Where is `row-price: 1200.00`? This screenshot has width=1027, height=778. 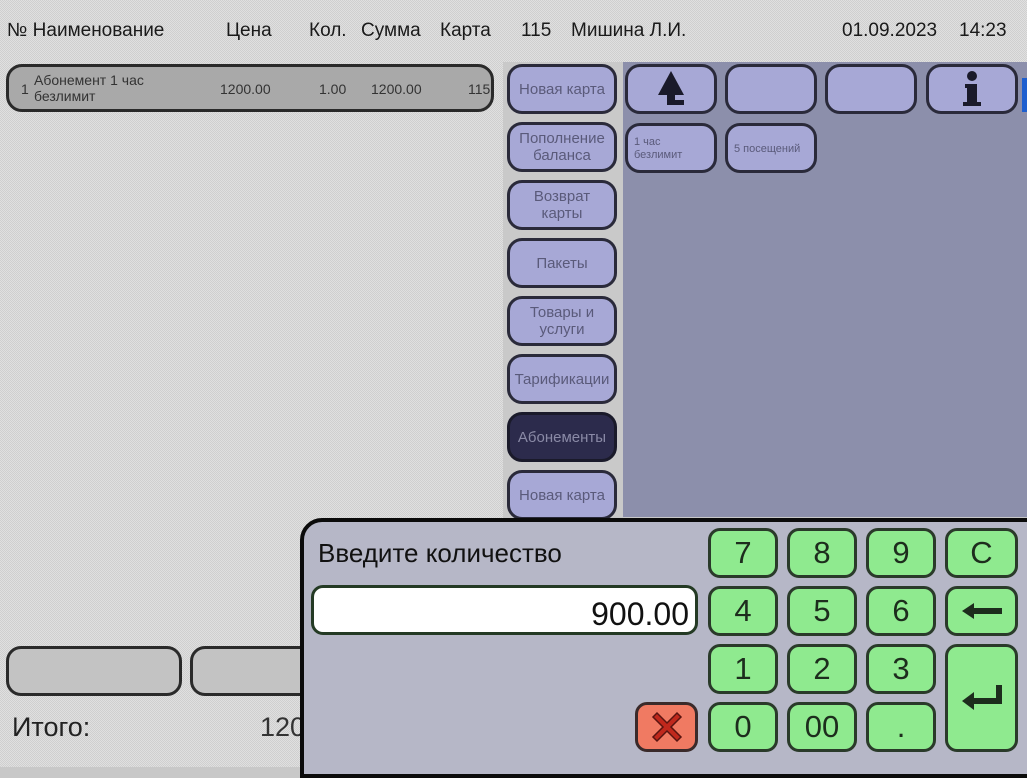 row-price: 1200.00 is located at coordinates (245, 89).